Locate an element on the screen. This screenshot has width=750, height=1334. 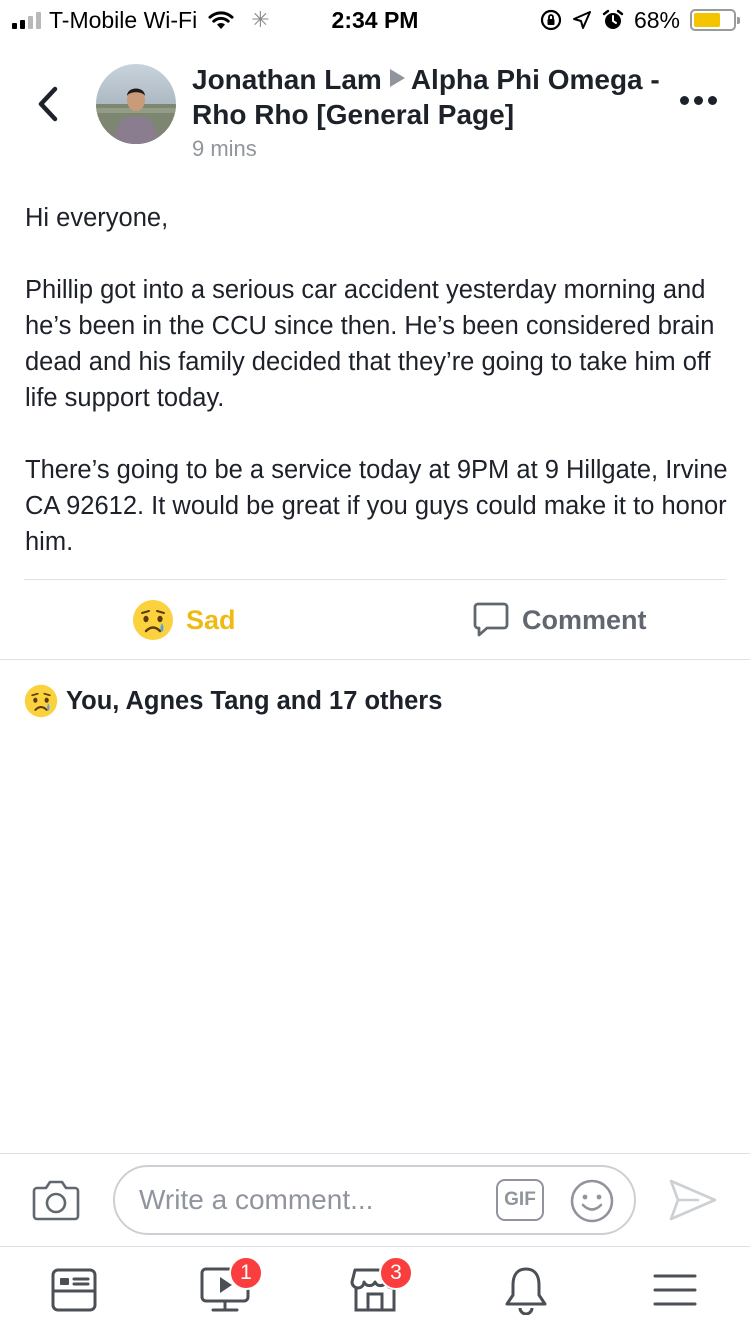
tab-news-feed is located at coordinates (74, 1290).